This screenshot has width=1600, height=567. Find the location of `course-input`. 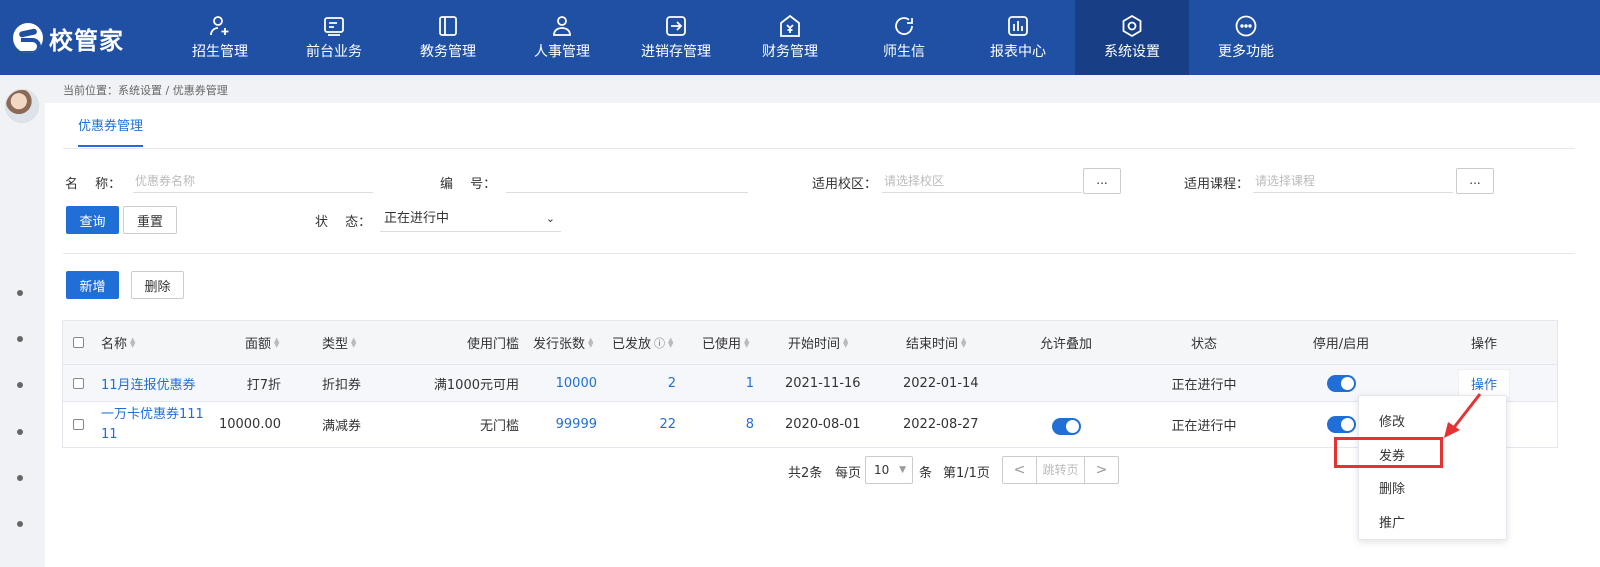

course-input is located at coordinates (1353, 181).